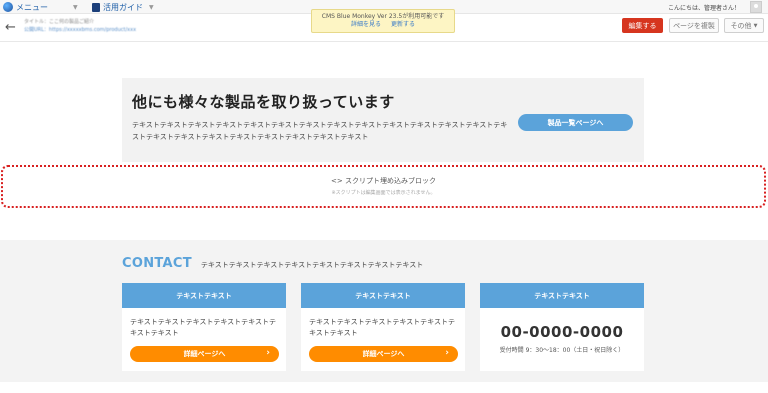  Describe the element at coordinates (32, 7) in the screenshot. I see `menu-label: メニュー` at that location.